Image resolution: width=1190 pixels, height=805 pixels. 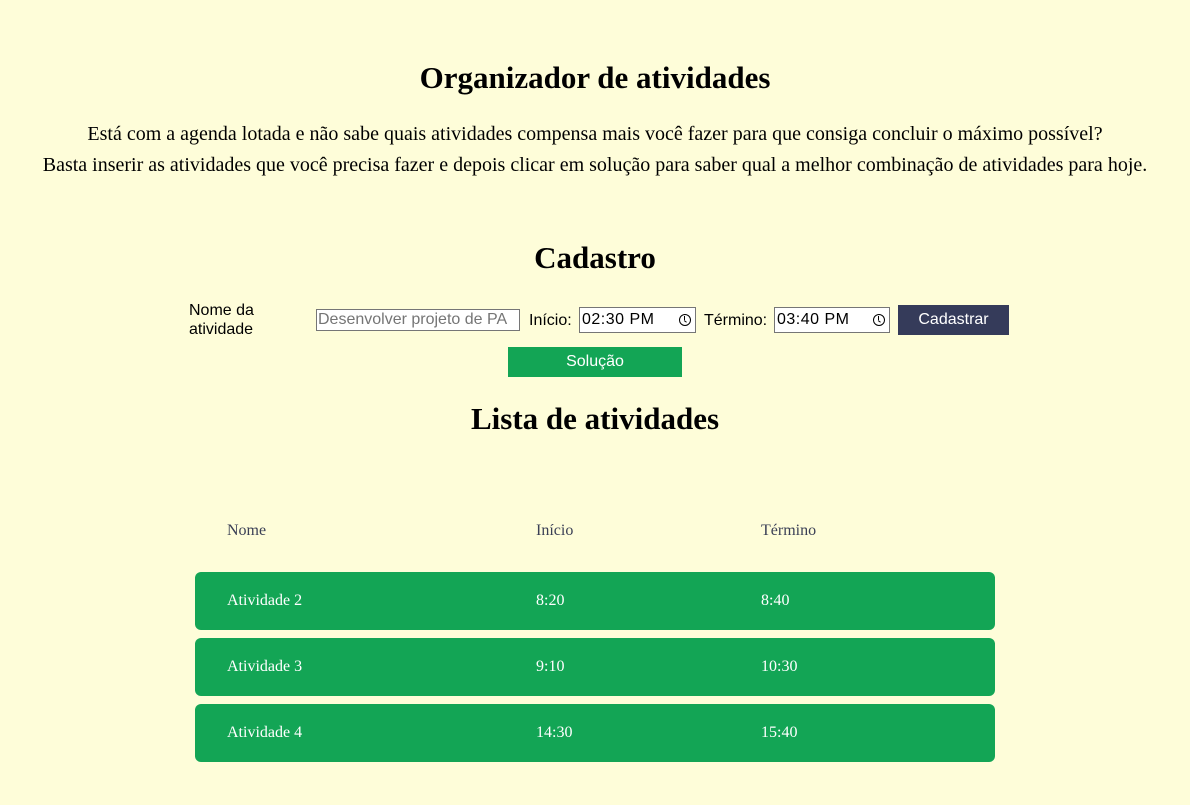 I want to click on end-time-input: 03:40 PM, so click(x=832, y=320).